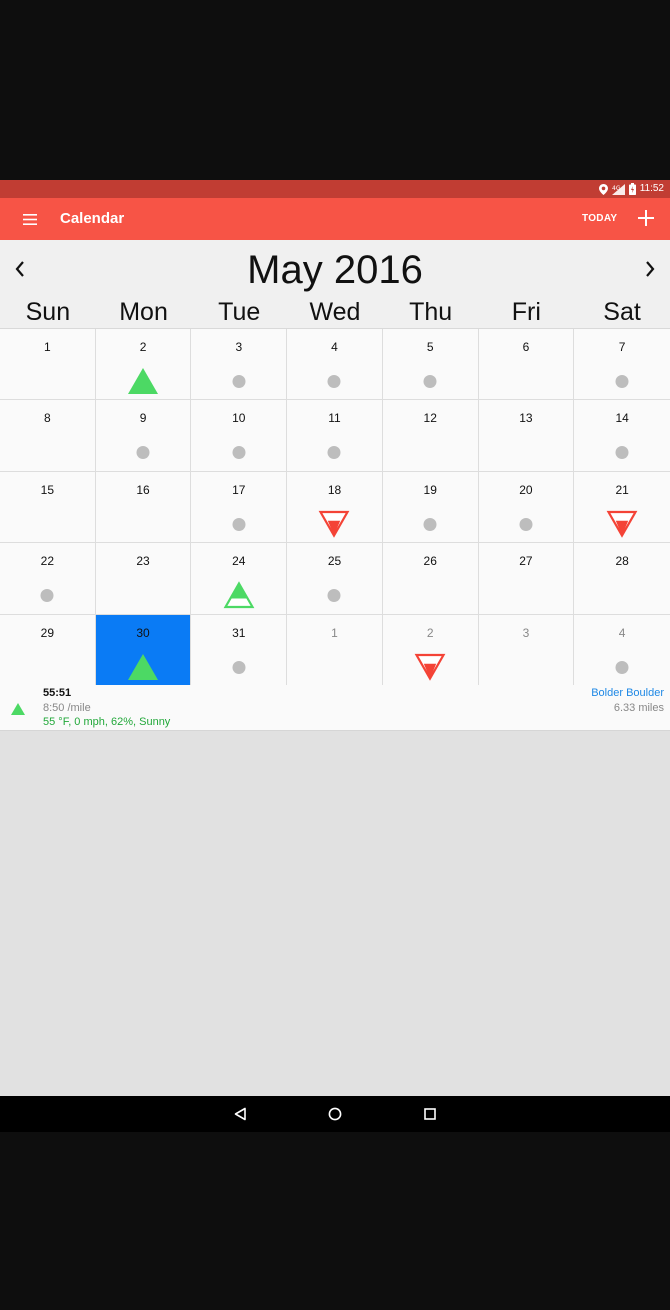 This screenshot has height=1310, width=670. What do you see at coordinates (239, 595) in the screenshot?
I see `run-up-triangle-outline-icon` at bounding box center [239, 595].